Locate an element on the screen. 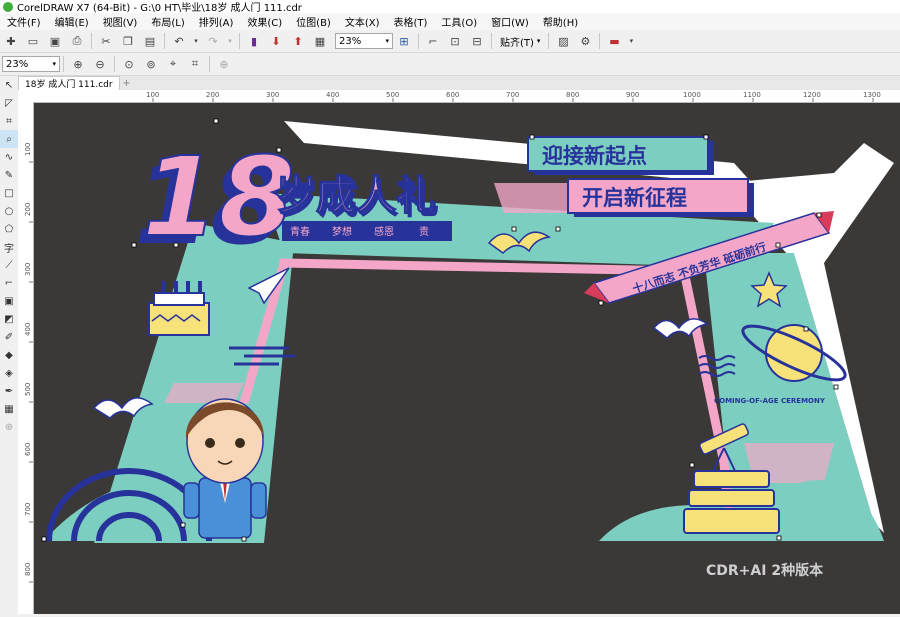 The image size is (900, 617). zoom-to-selected-icon: ⊙ is located at coordinates (129, 64).